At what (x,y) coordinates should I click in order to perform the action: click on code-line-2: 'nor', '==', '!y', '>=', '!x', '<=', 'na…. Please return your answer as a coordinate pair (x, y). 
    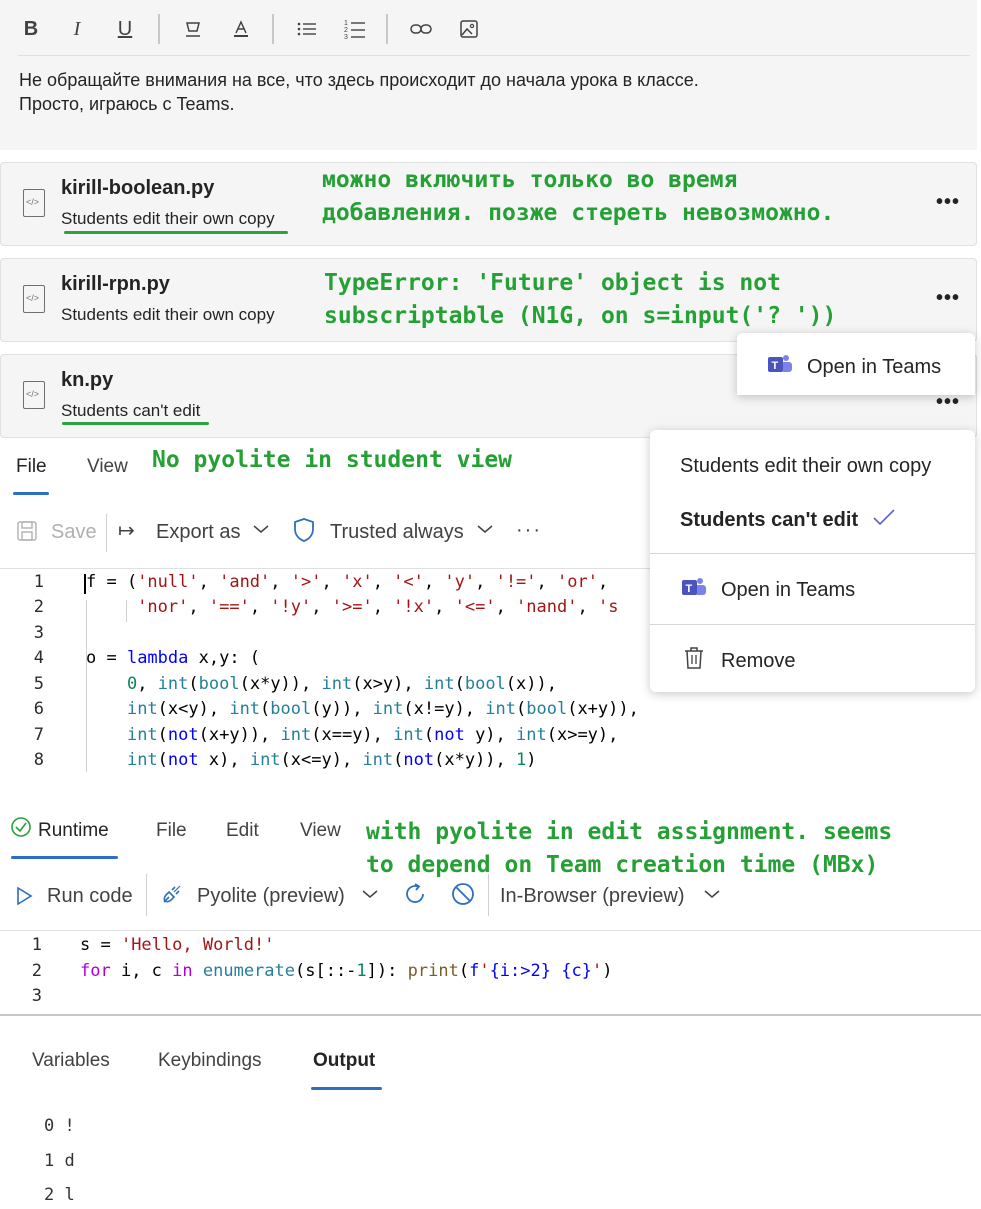
    Looking at the image, I should click on (352, 607).